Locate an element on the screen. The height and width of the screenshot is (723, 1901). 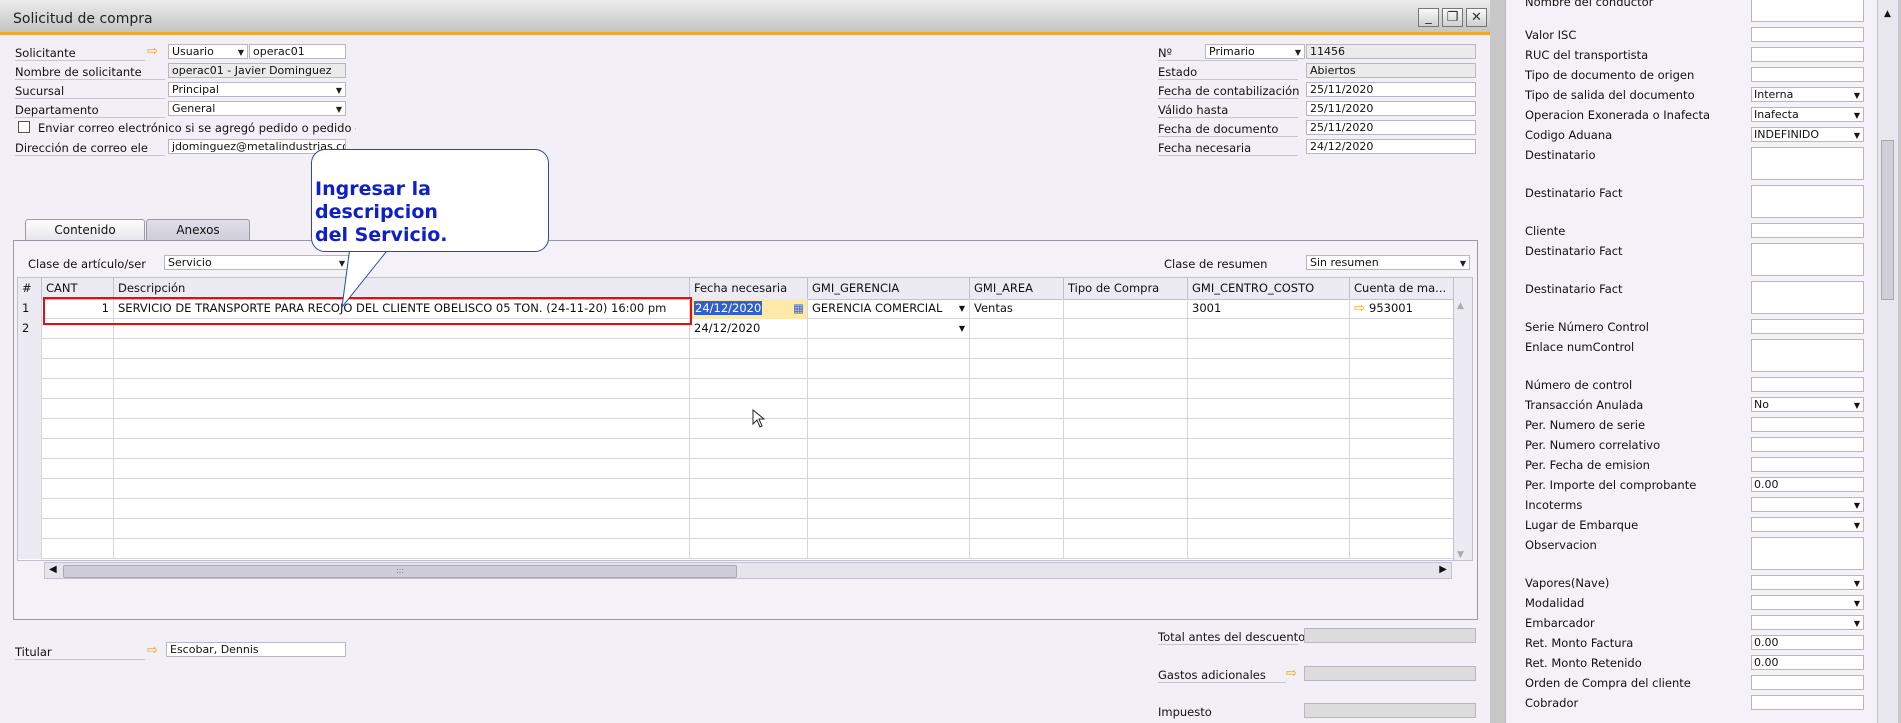
tab-anexos: Anexos is located at coordinates (198, 230).